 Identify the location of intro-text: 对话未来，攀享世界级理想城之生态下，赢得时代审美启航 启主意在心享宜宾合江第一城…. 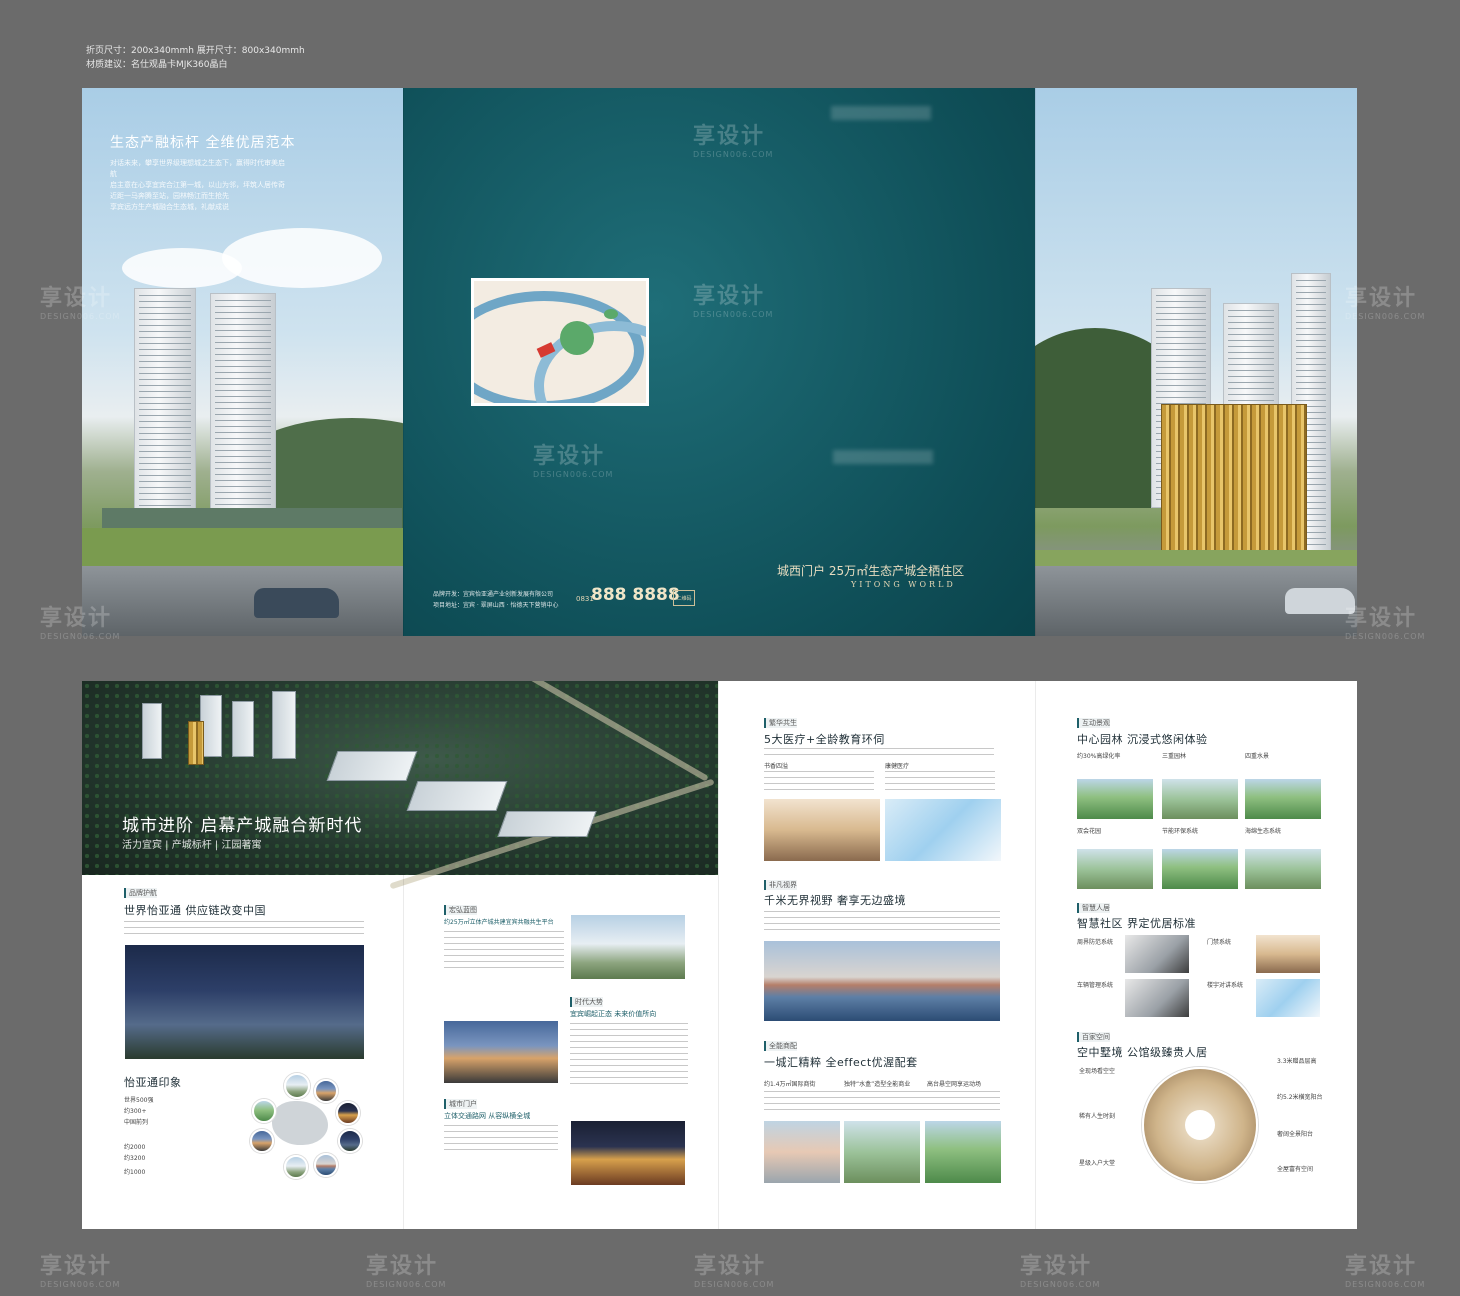
(197, 185).